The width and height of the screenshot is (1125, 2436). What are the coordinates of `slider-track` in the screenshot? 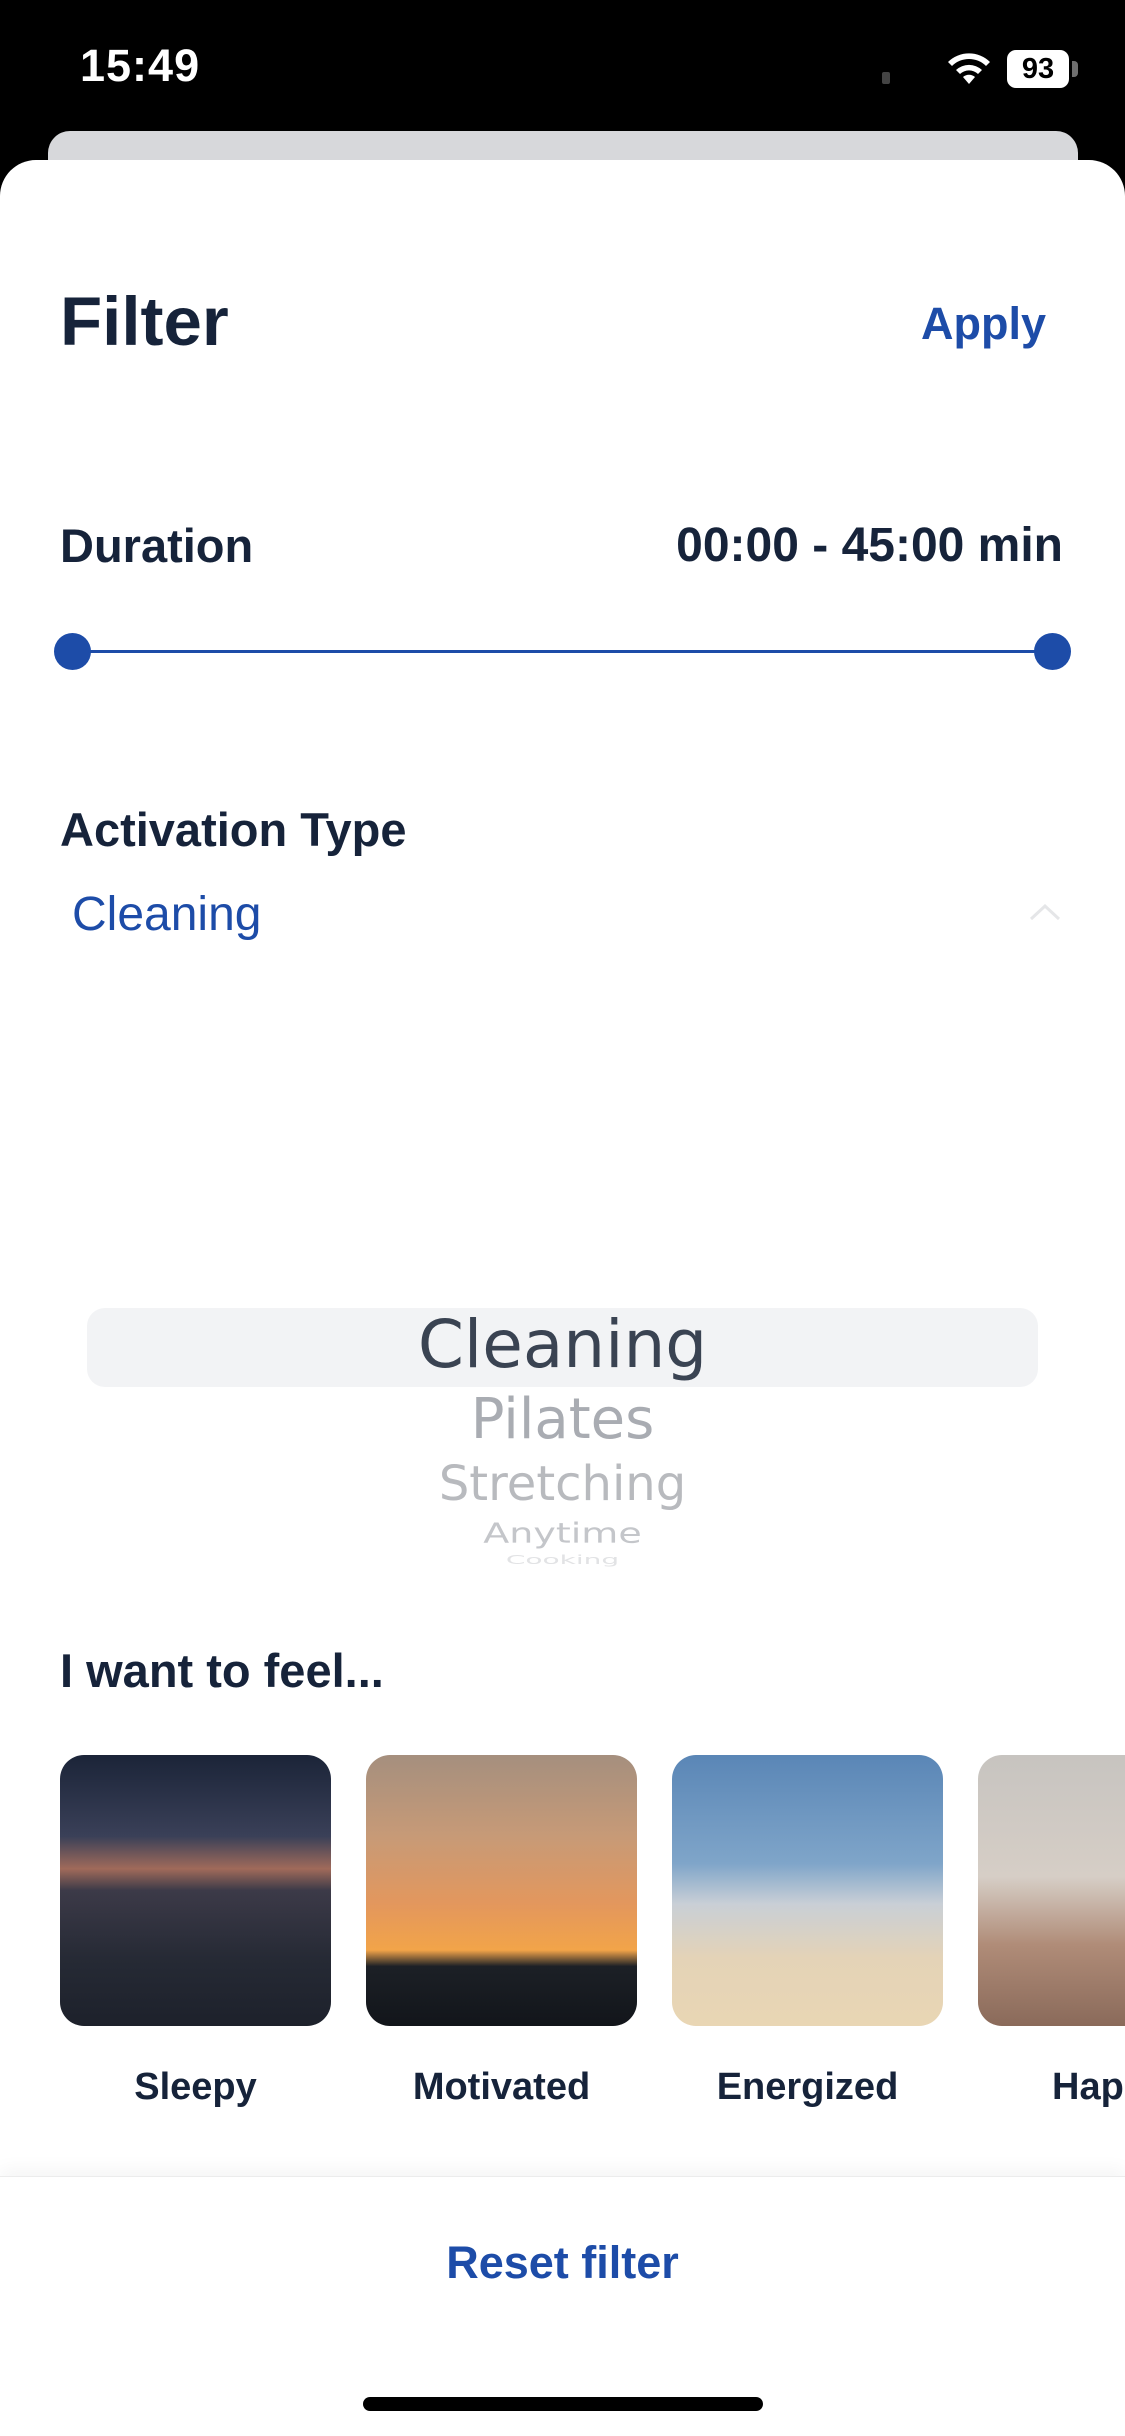 It's located at (562, 651).